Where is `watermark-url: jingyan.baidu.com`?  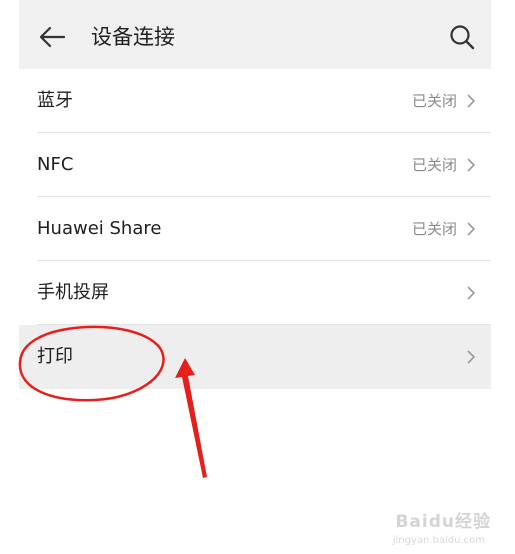
watermark-url: jingyan.baidu.com is located at coordinates (438, 540).